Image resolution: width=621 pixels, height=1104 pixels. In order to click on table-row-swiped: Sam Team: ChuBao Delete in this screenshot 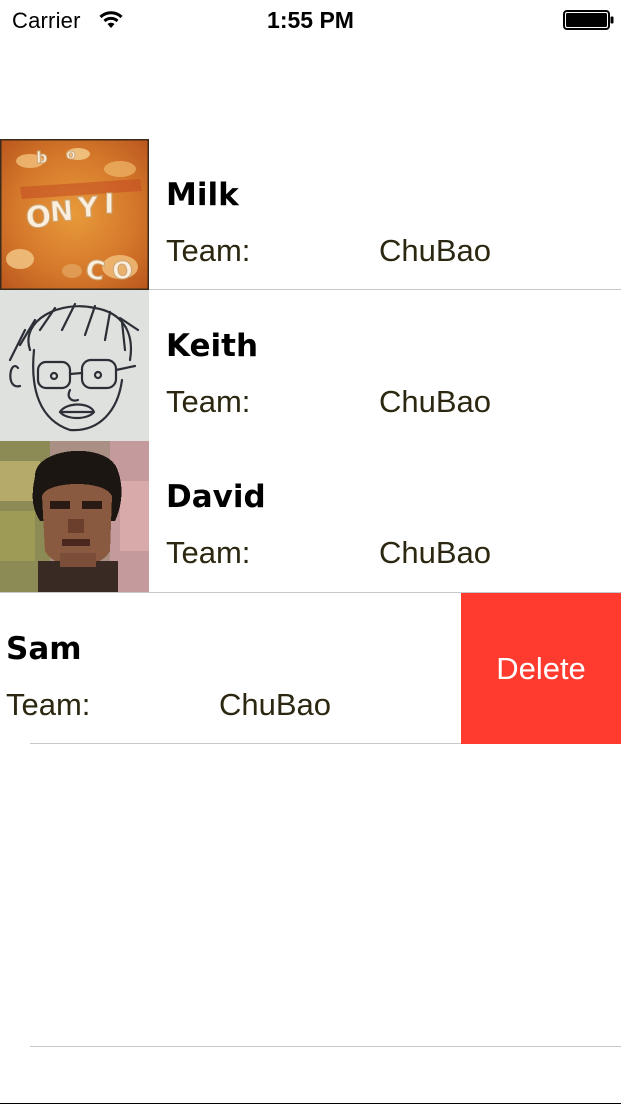, I will do `click(310, 668)`.